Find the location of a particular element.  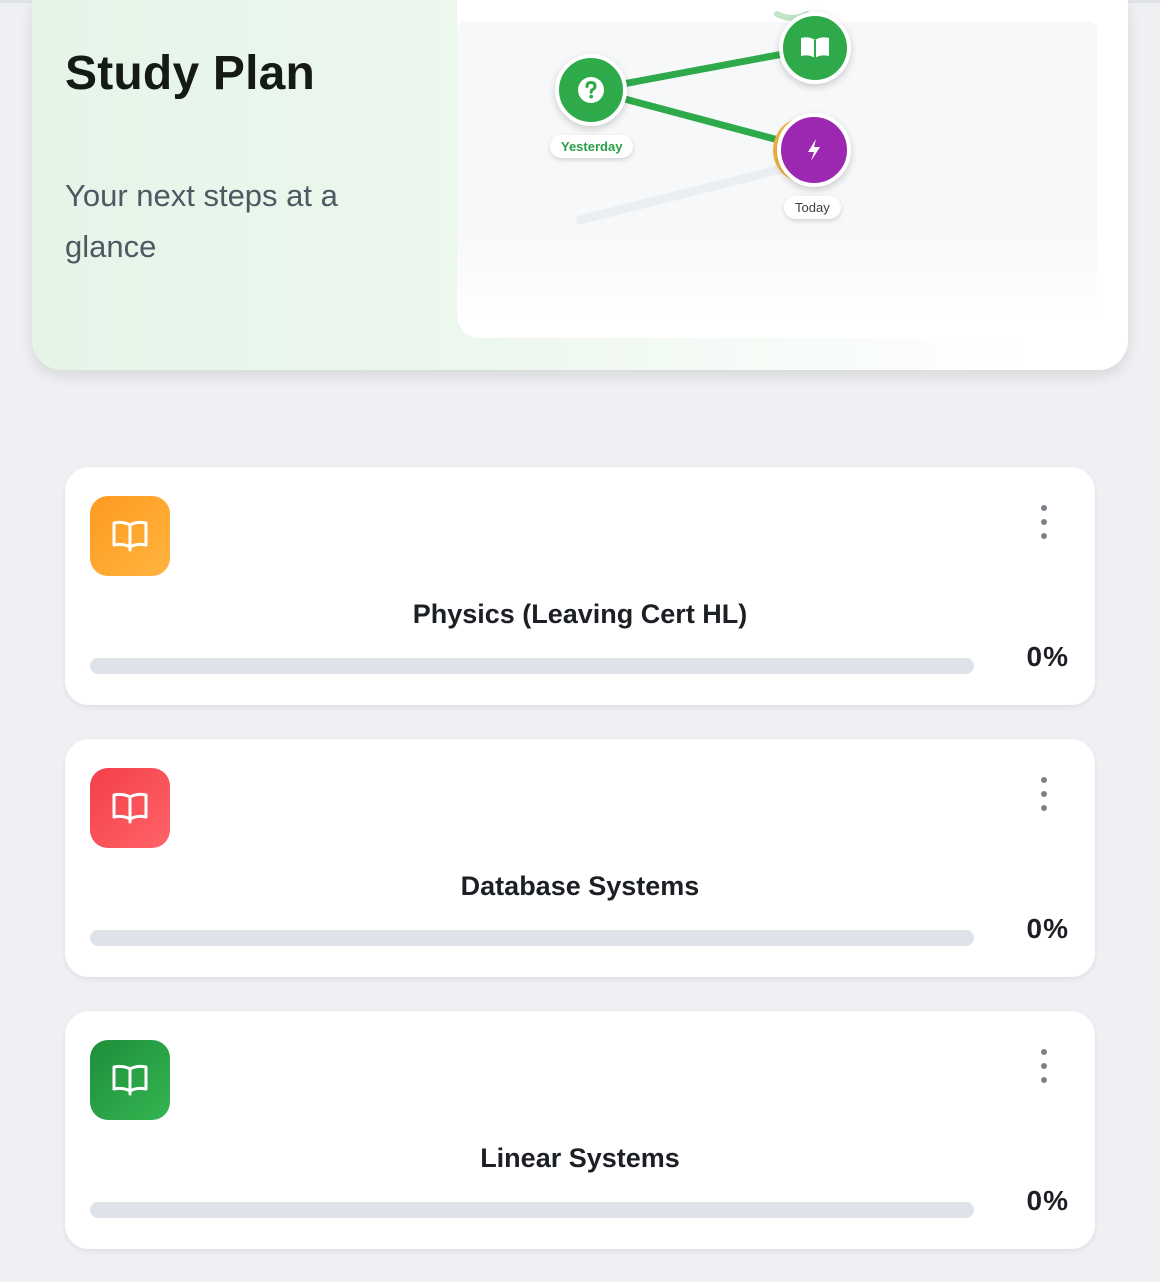

timeline-node-yesterday is located at coordinates (591, 90).